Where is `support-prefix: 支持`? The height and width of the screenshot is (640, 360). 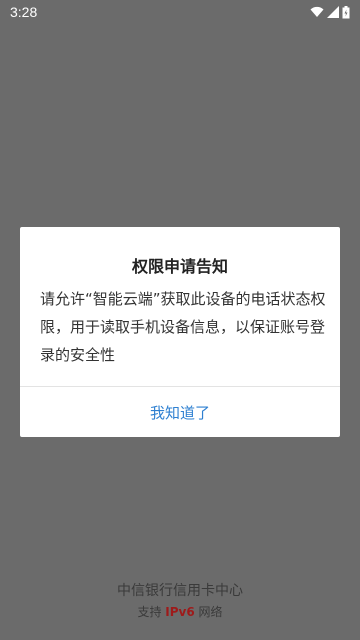
support-prefix: 支持 is located at coordinates (149, 612).